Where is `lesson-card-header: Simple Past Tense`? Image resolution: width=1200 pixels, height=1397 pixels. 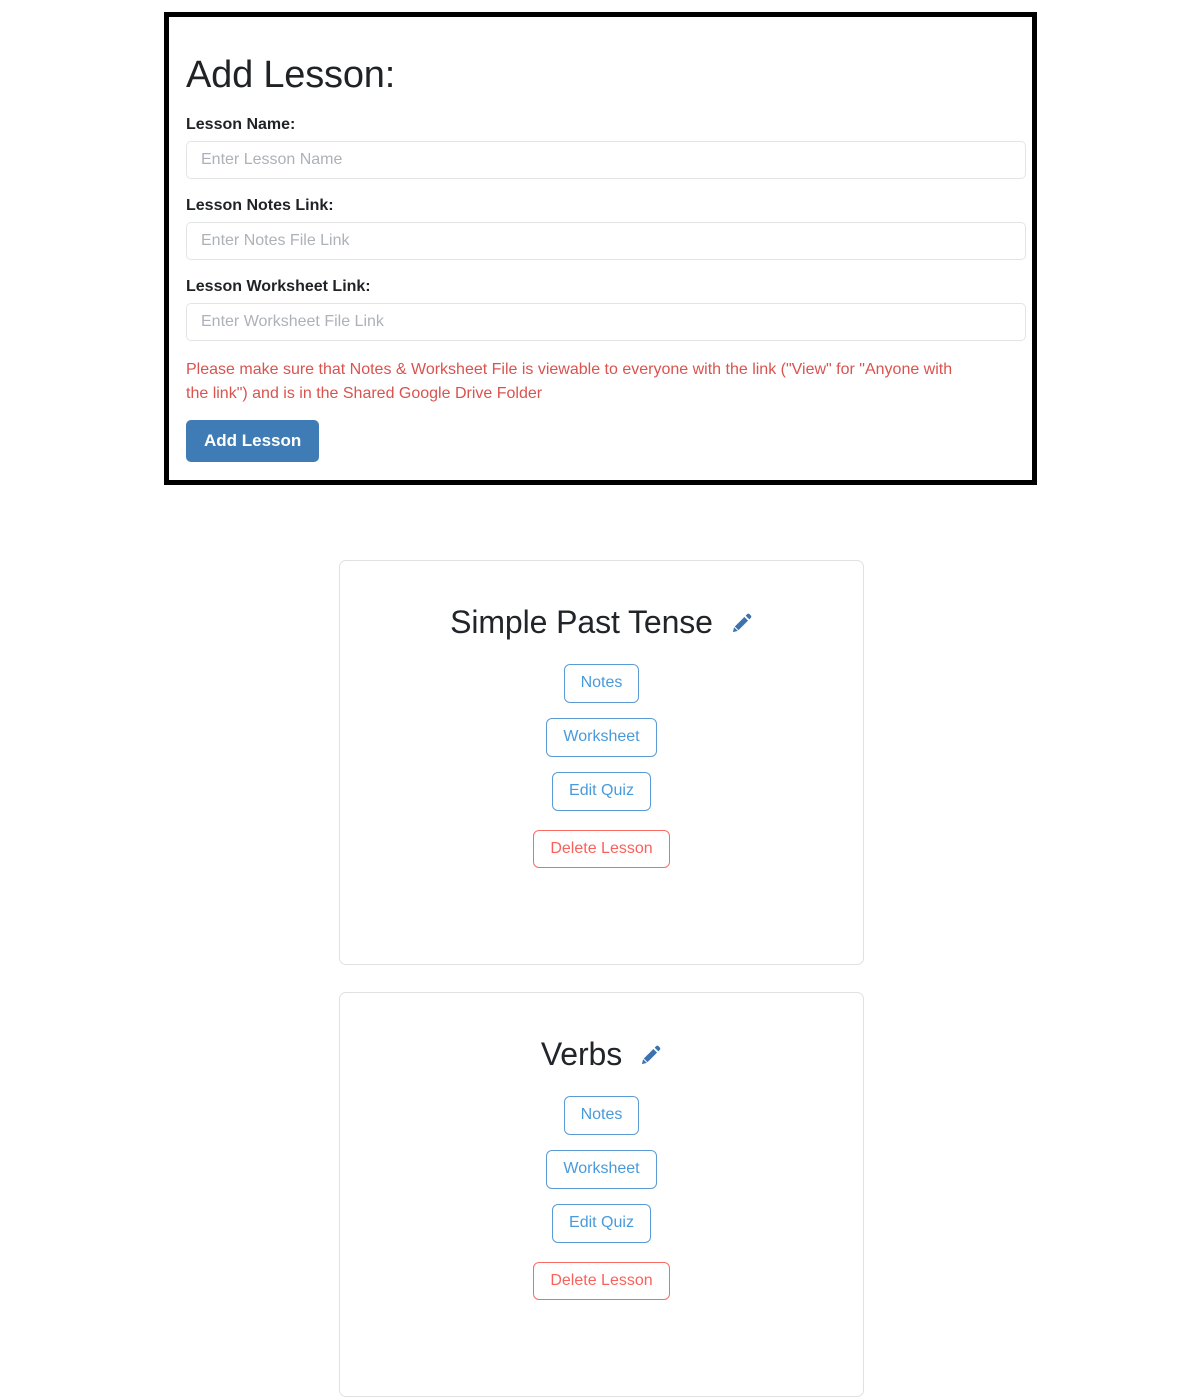 lesson-card-header: Simple Past Tense is located at coordinates (601, 617).